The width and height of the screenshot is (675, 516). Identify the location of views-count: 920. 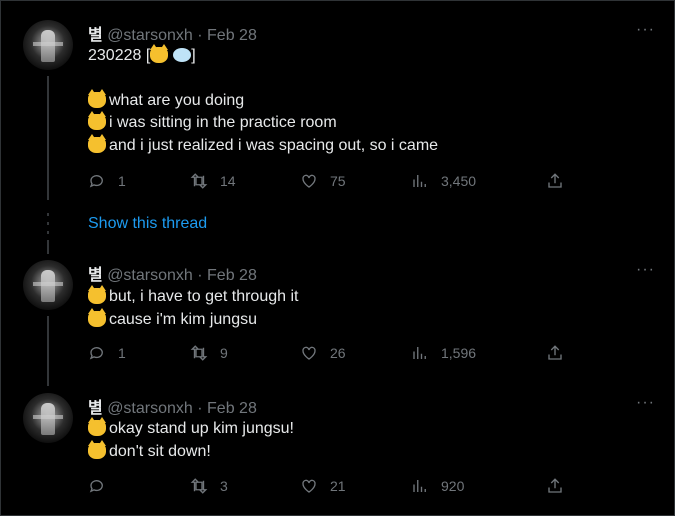
(453, 486).